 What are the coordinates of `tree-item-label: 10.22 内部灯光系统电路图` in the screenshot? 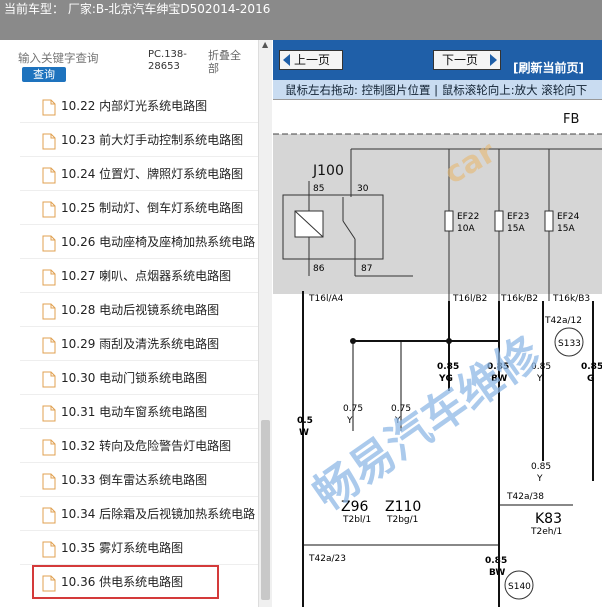 It's located at (134, 106).